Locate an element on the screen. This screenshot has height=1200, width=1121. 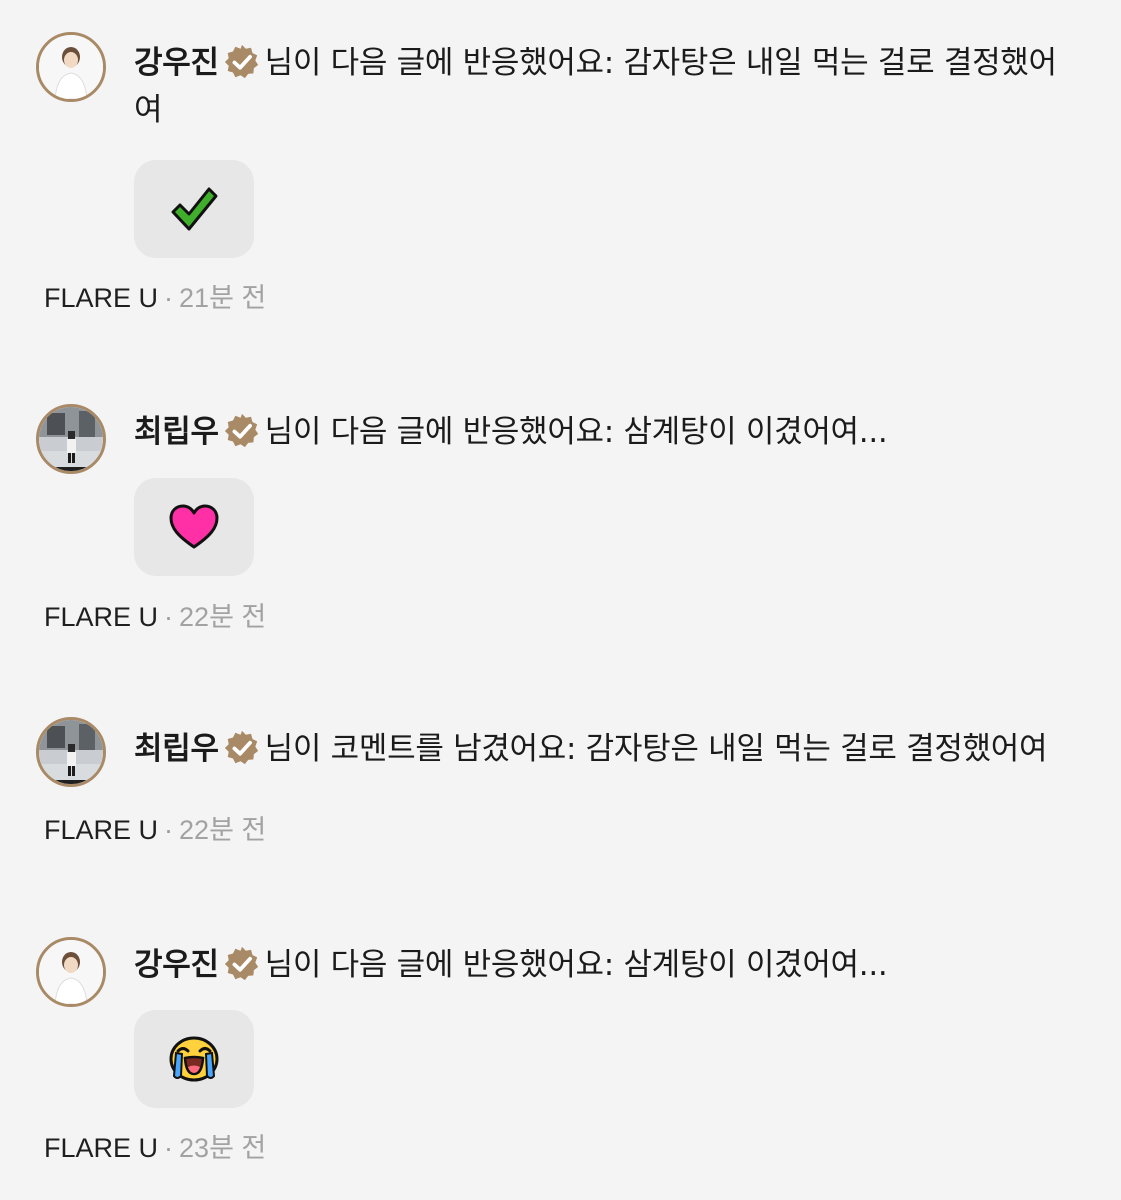
crying-face-icon is located at coordinates (194, 1059).